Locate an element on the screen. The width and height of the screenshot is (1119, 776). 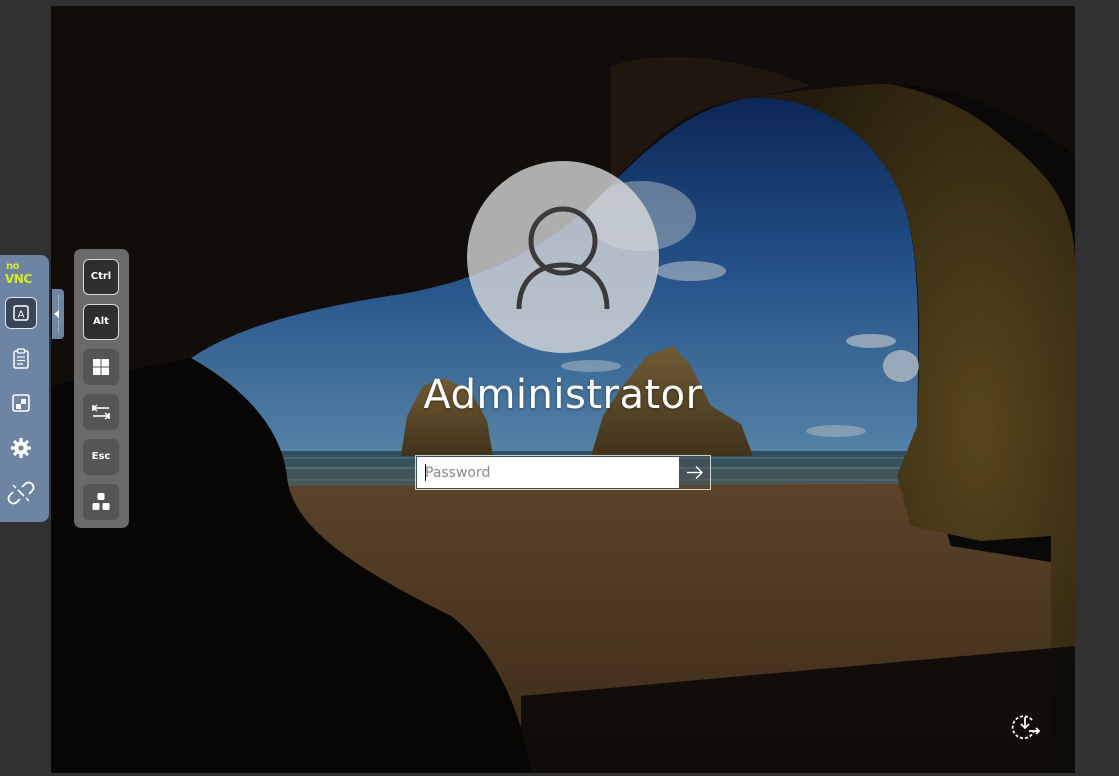
ctrl-alt-del-icon is located at coordinates (101, 501).